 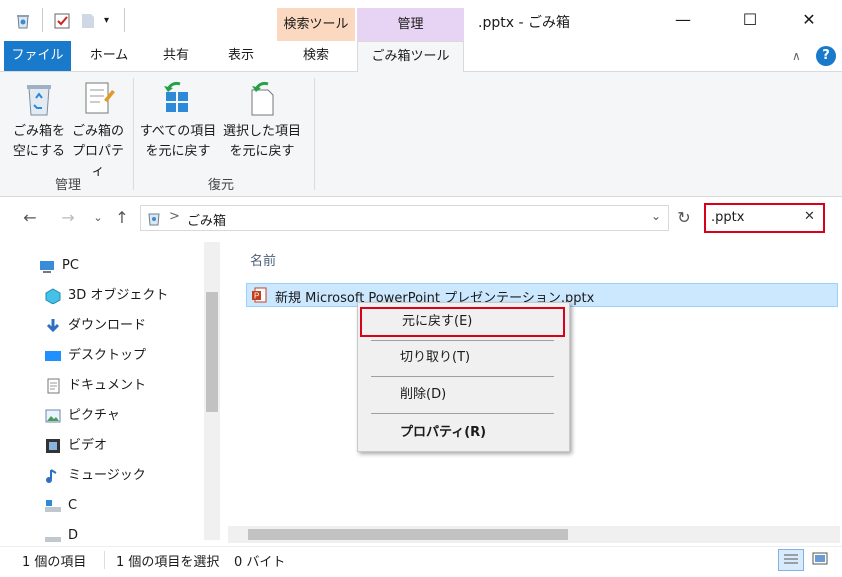 I want to click on tab-recycle-bin-tools: ごみ箱ツール, so click(x=410, y=56).